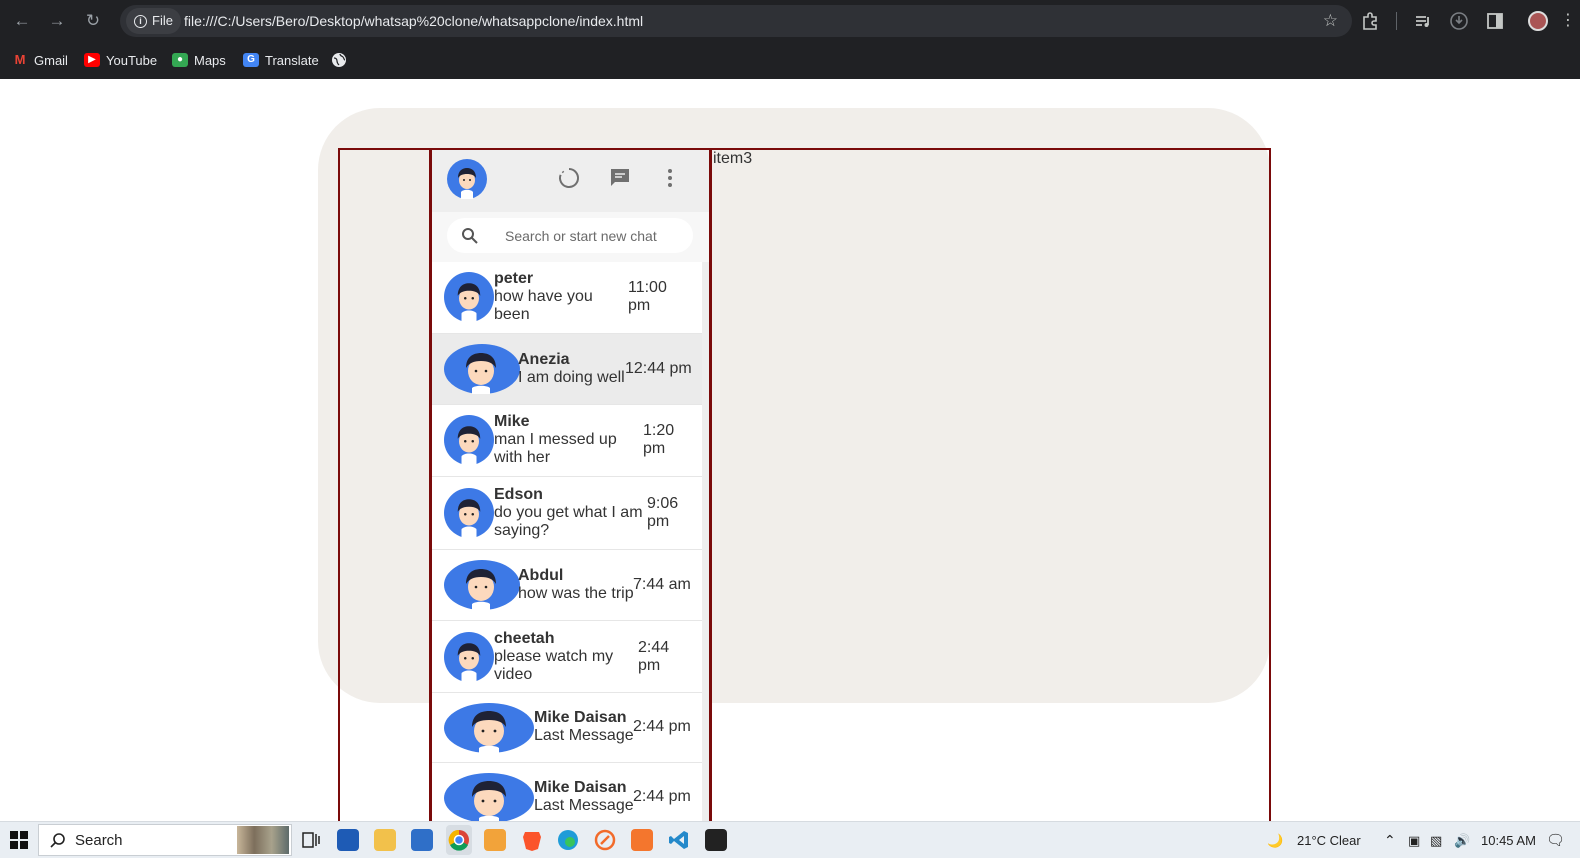 This screenshot has height=859, width=1580. Describe the element at coordinates (580, 787) in the screenshot. I see `contact-name: Mike Daisan` at that location.